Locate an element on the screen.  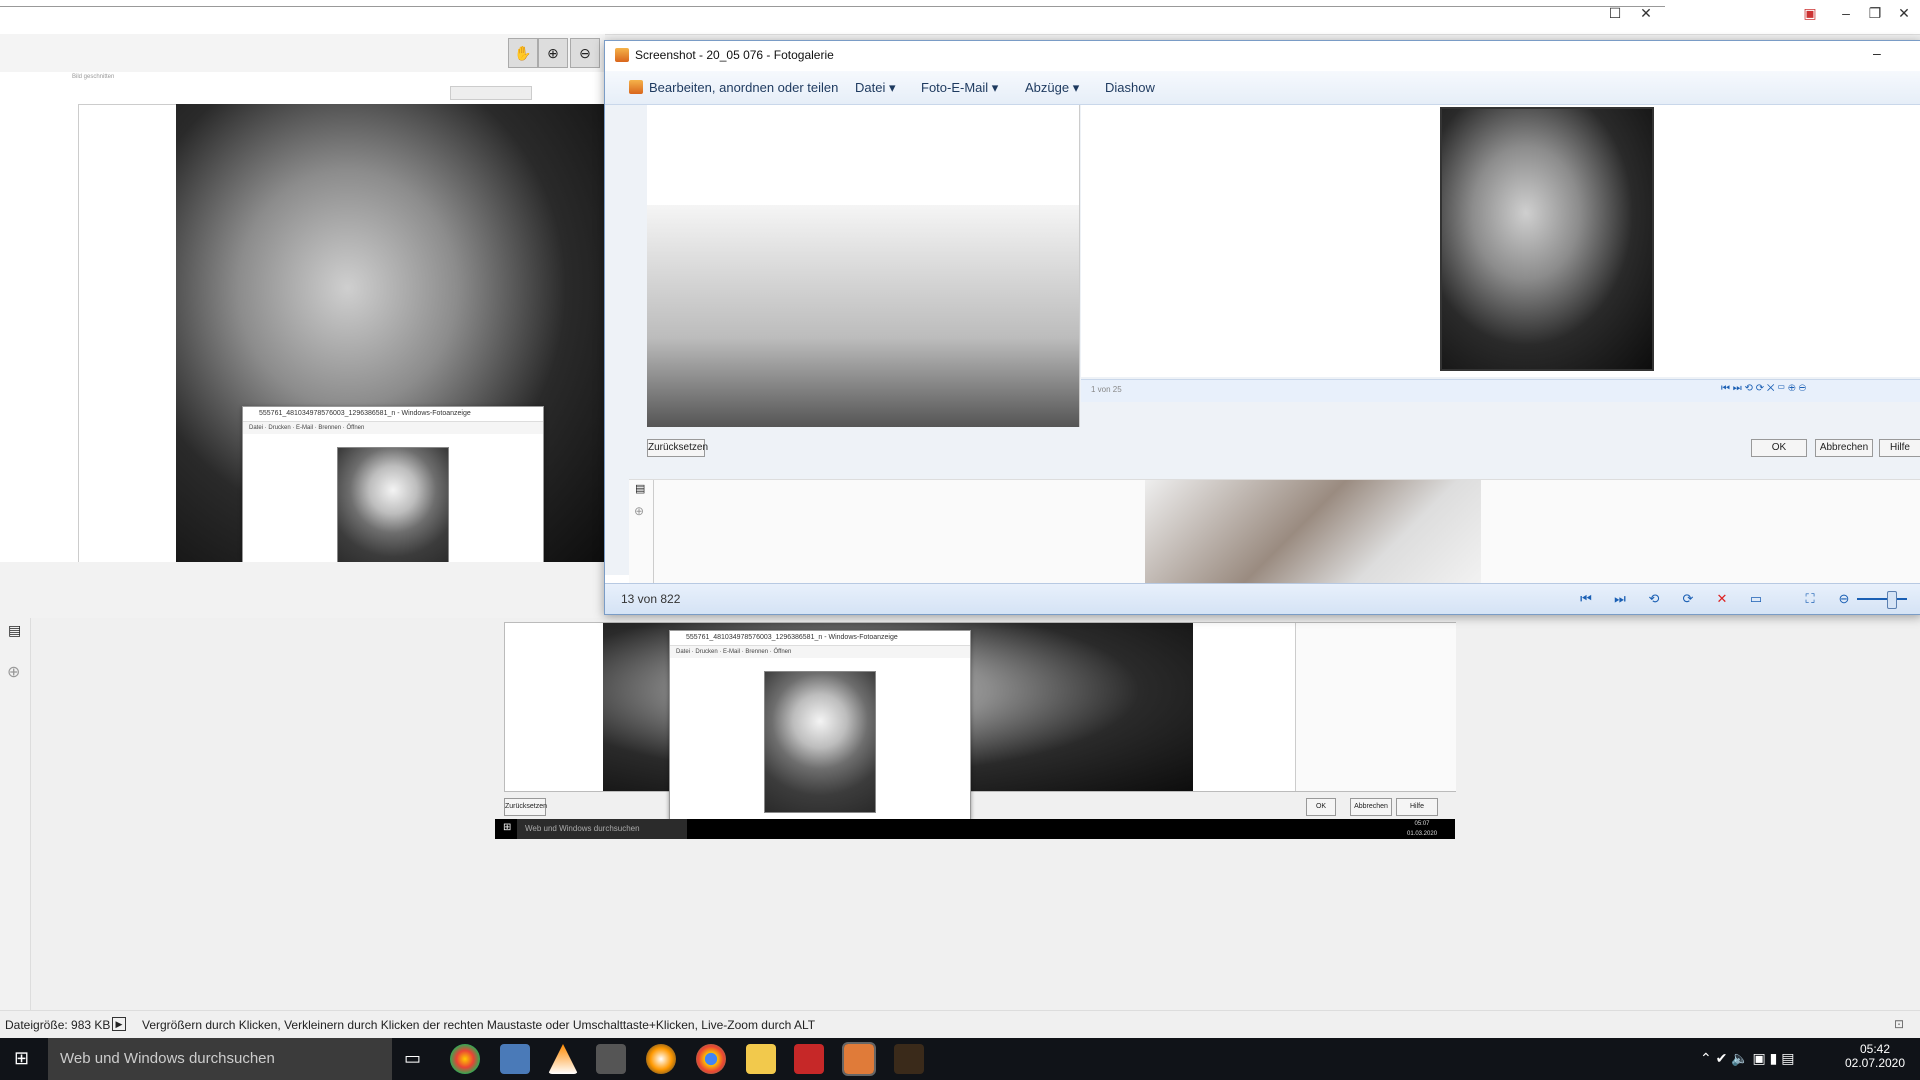
chrome-icon is located at coordinates (711, 1059).